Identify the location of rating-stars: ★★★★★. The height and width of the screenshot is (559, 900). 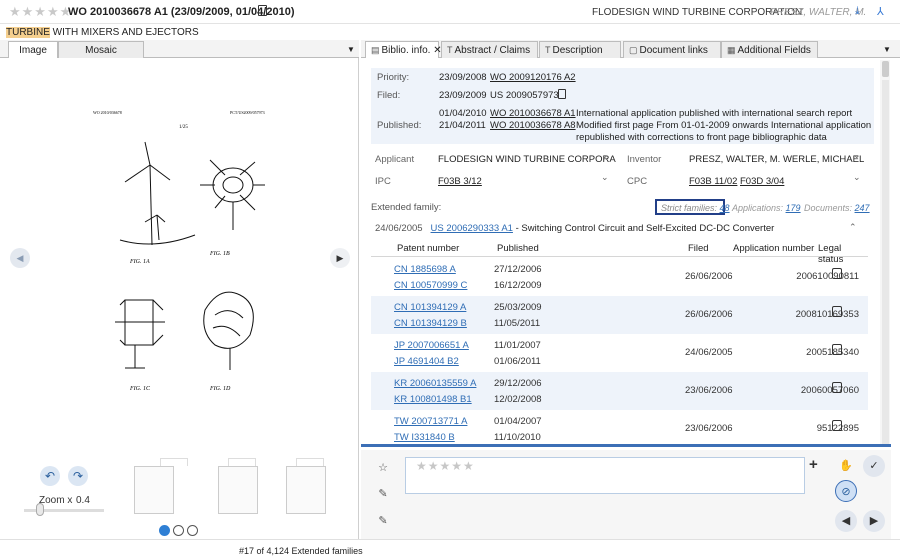
(40, 12).